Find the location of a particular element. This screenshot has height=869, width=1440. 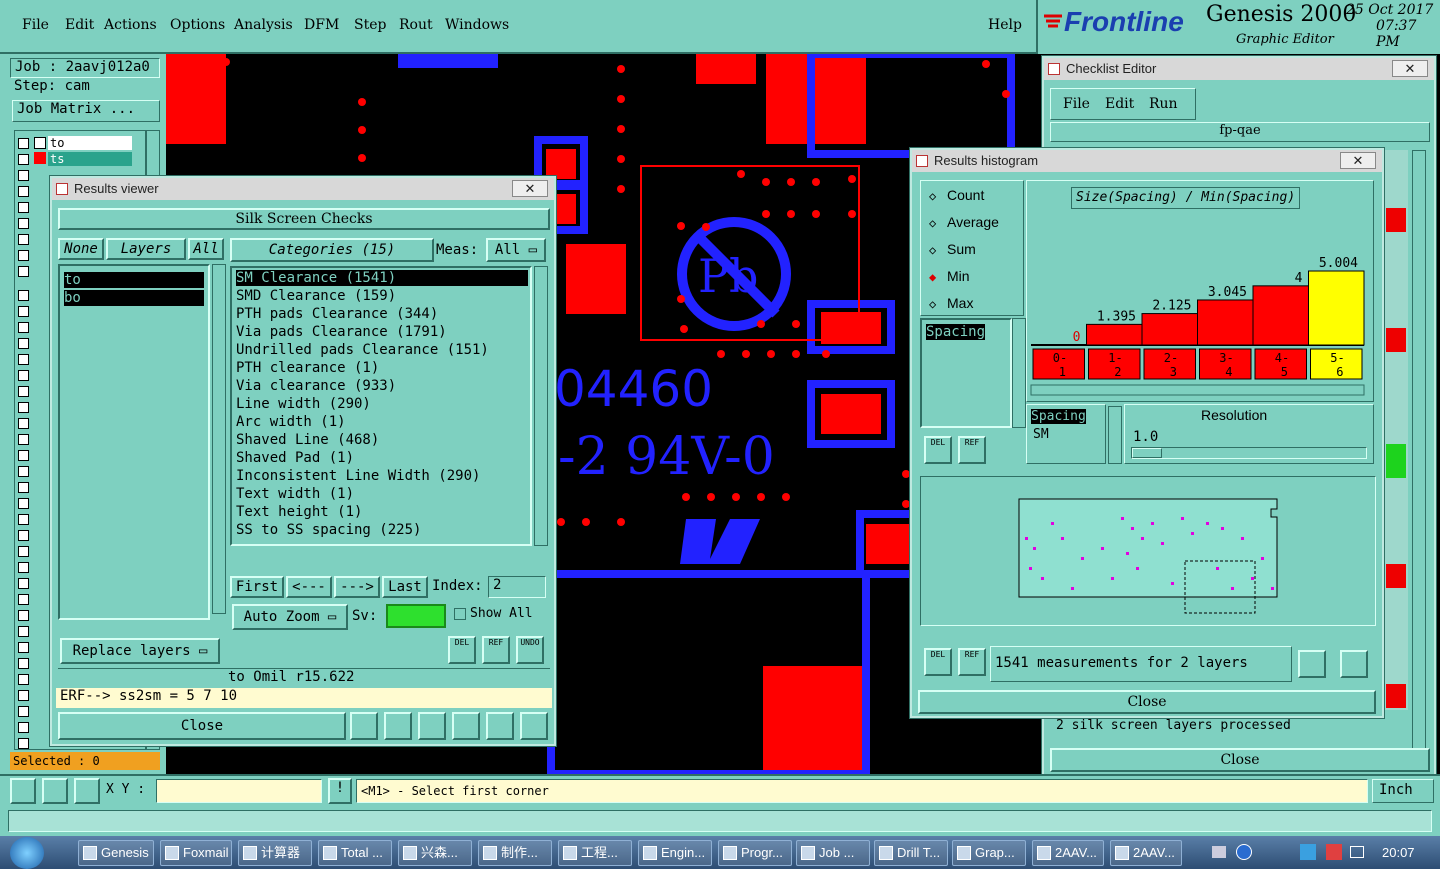

measure-icon is located at coordinates (55, 791).